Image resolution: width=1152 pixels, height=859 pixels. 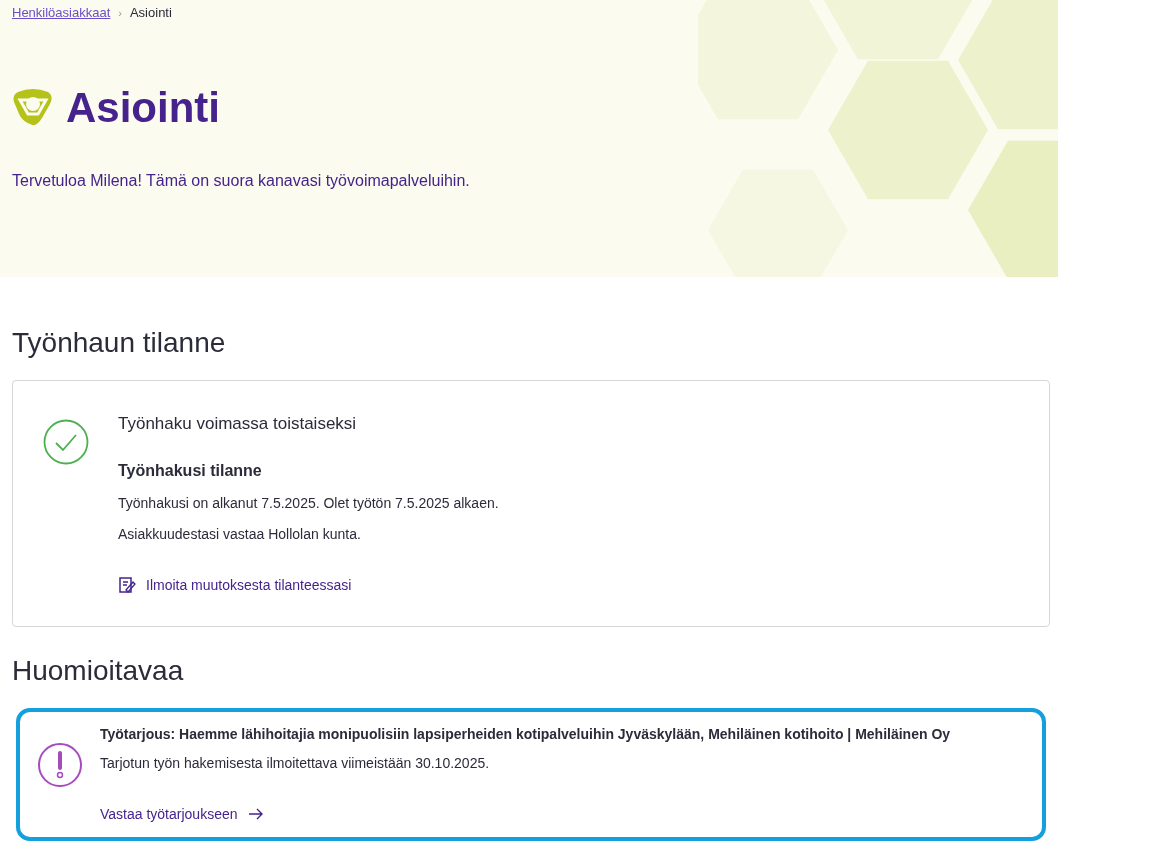 What do you see at coordinates (525, 734) in the screenshot?
I see `notice-title: Työtarjous: Haemme lähihoitajia monipuolisiin lapsiperheiden kotipalveluihin Jyväskylään, Mehiläinen kotihoito | Mehiläinen Oy` at bounding box center [525, 734].